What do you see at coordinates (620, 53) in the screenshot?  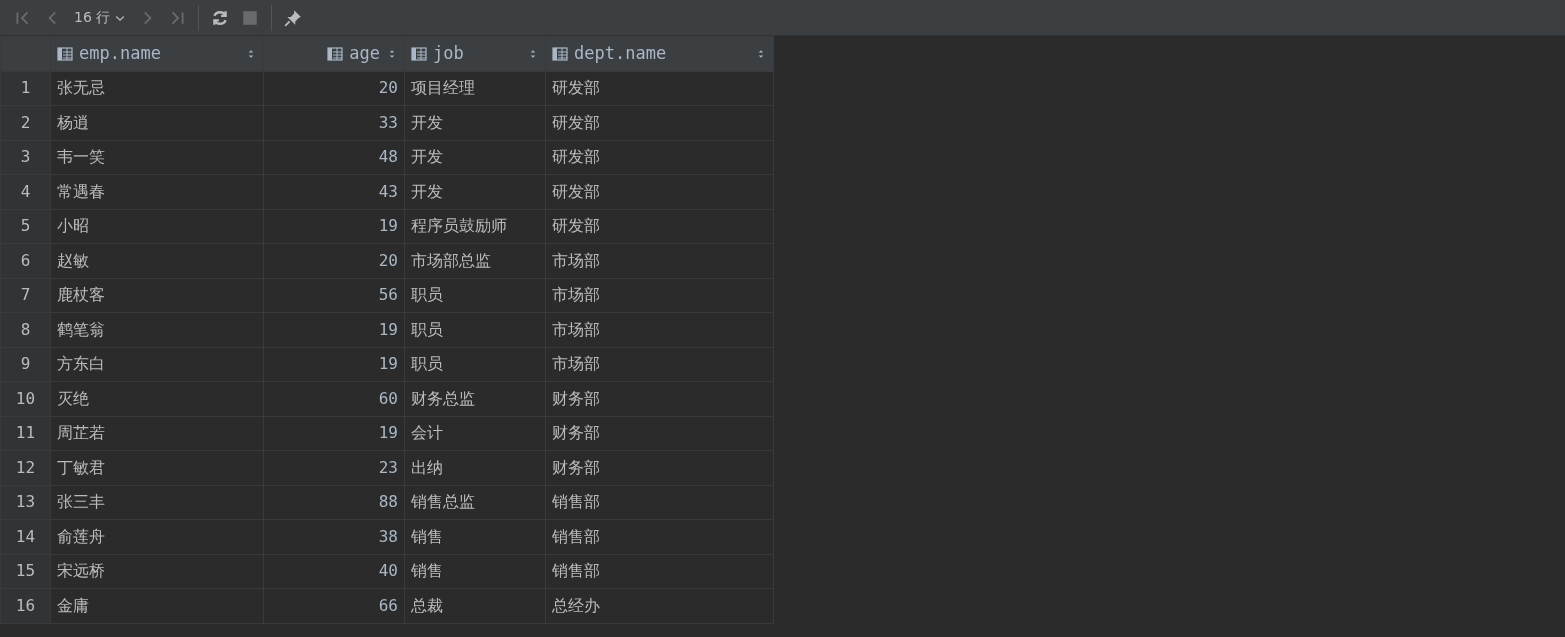 I see `column-label: dept.name` at bounding box center [620, 53].